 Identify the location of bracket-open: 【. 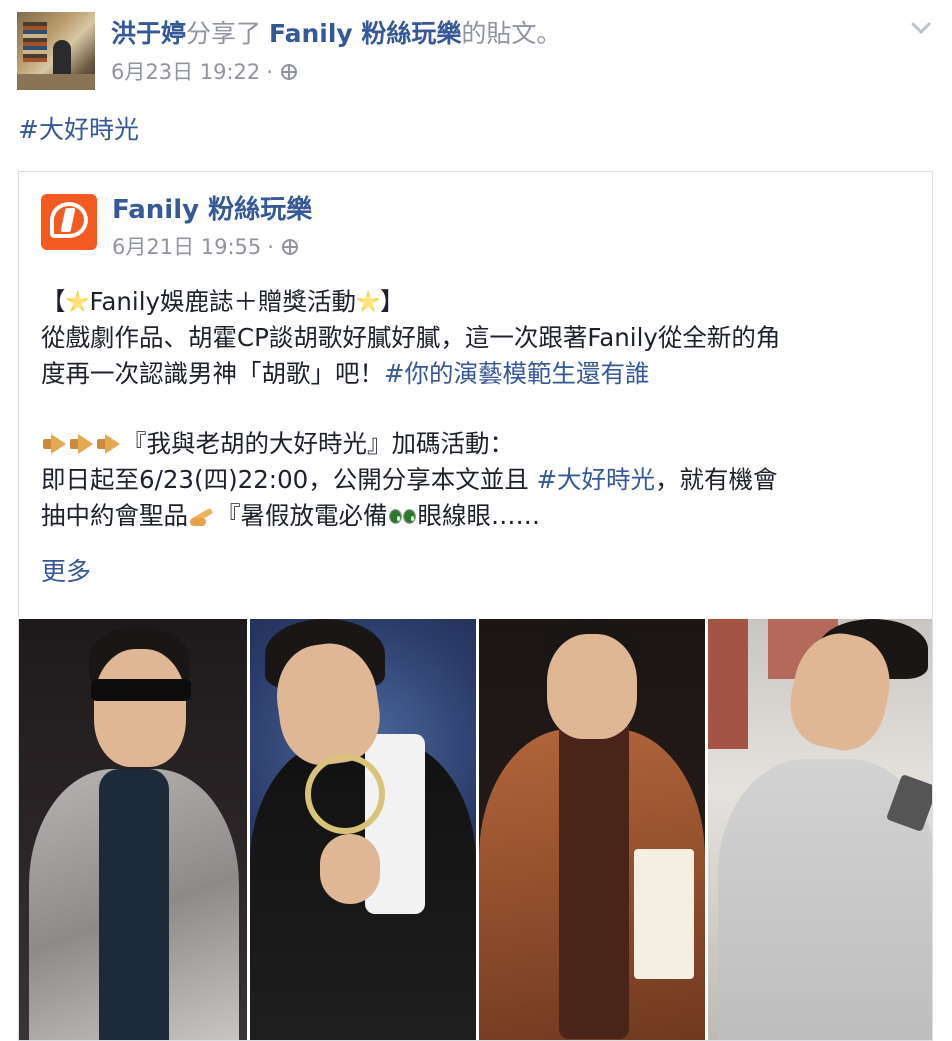
(53, 301).